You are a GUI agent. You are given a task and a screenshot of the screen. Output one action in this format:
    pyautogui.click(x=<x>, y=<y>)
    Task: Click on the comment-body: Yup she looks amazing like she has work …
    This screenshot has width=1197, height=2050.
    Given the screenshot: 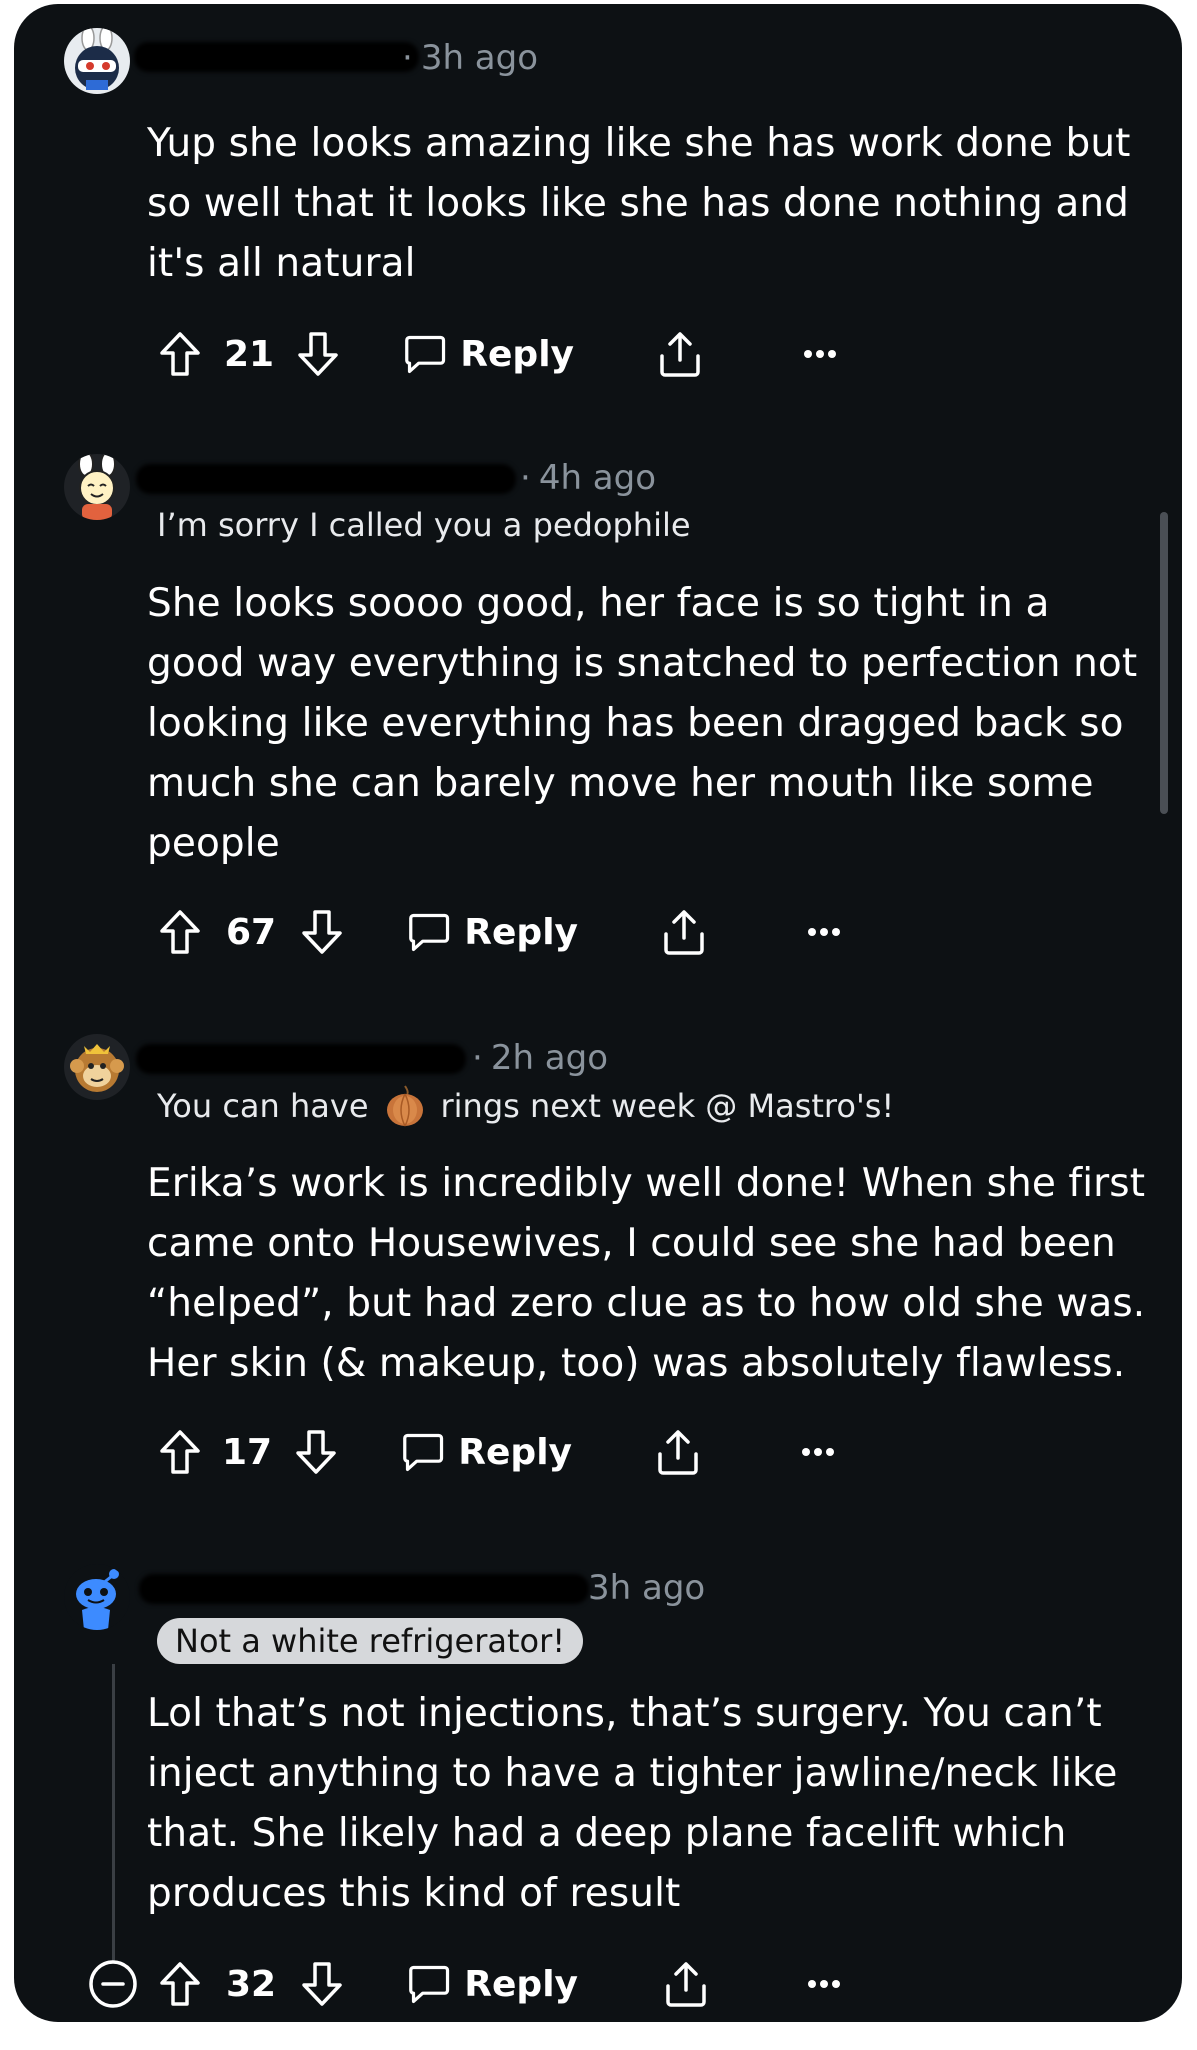 What is the action you would take?
    pyautogui.click(x=639, y=203)
    